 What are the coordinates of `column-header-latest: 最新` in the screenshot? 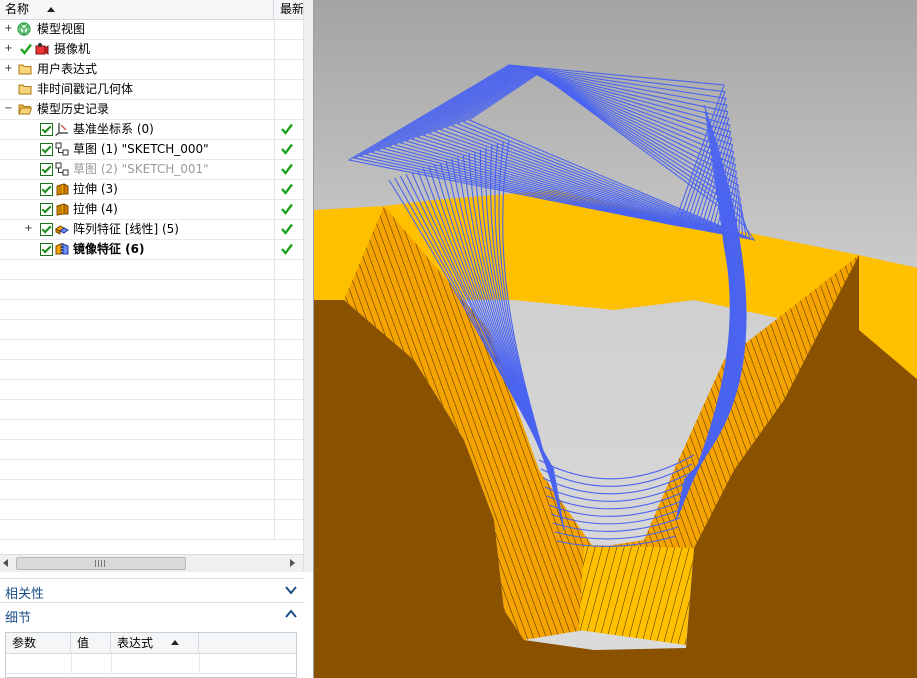 It's located at (289, 9).